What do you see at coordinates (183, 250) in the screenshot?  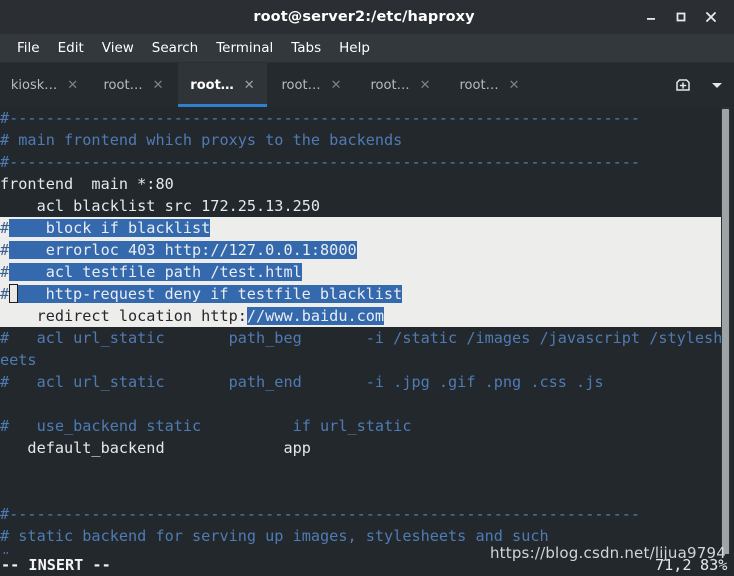 I see `selected-text: errorloc 403 http://127.0.0.1:8000` at bounding box center [183, 250].